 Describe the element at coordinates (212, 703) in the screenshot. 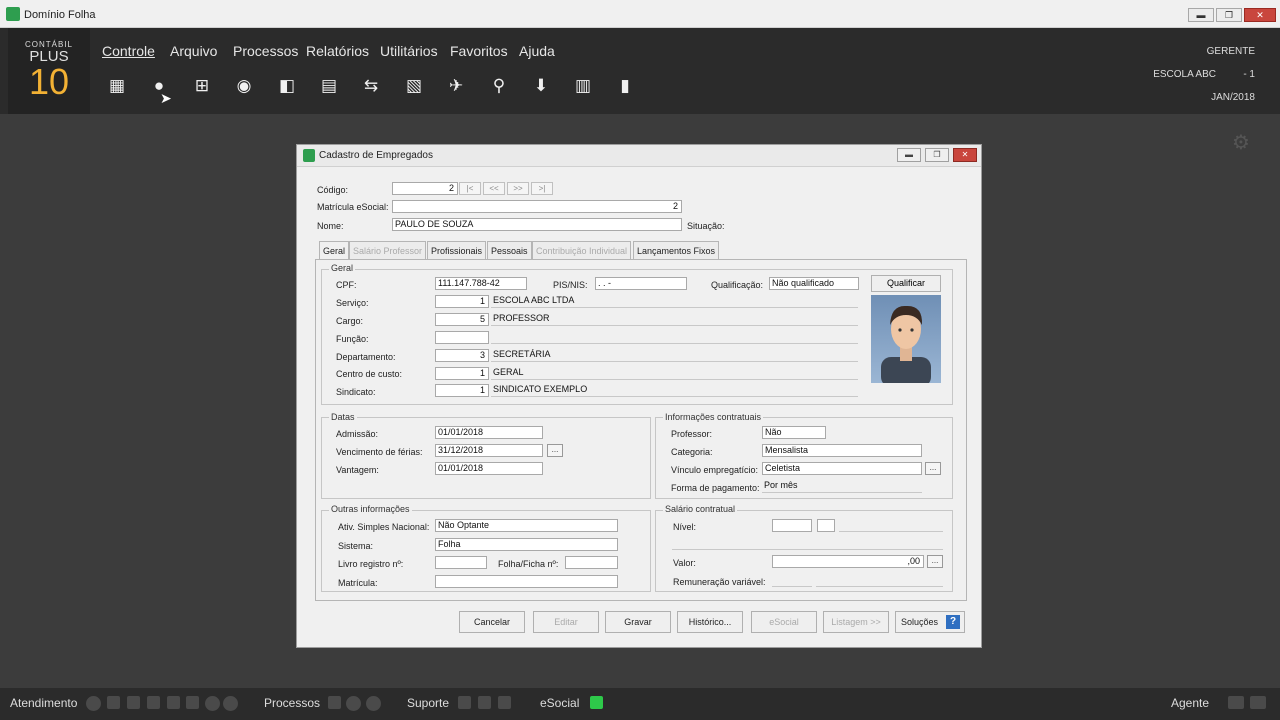

I see `circle-icon` at that location.